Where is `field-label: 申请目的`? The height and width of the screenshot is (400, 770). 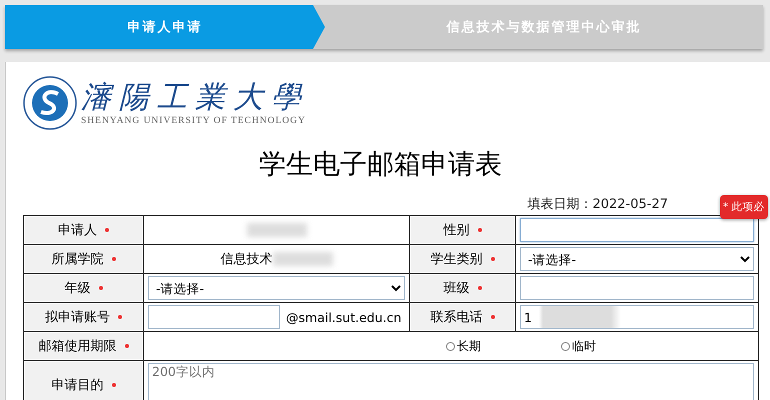 field-label: 申请目的 is located at coordinates (78, 385).